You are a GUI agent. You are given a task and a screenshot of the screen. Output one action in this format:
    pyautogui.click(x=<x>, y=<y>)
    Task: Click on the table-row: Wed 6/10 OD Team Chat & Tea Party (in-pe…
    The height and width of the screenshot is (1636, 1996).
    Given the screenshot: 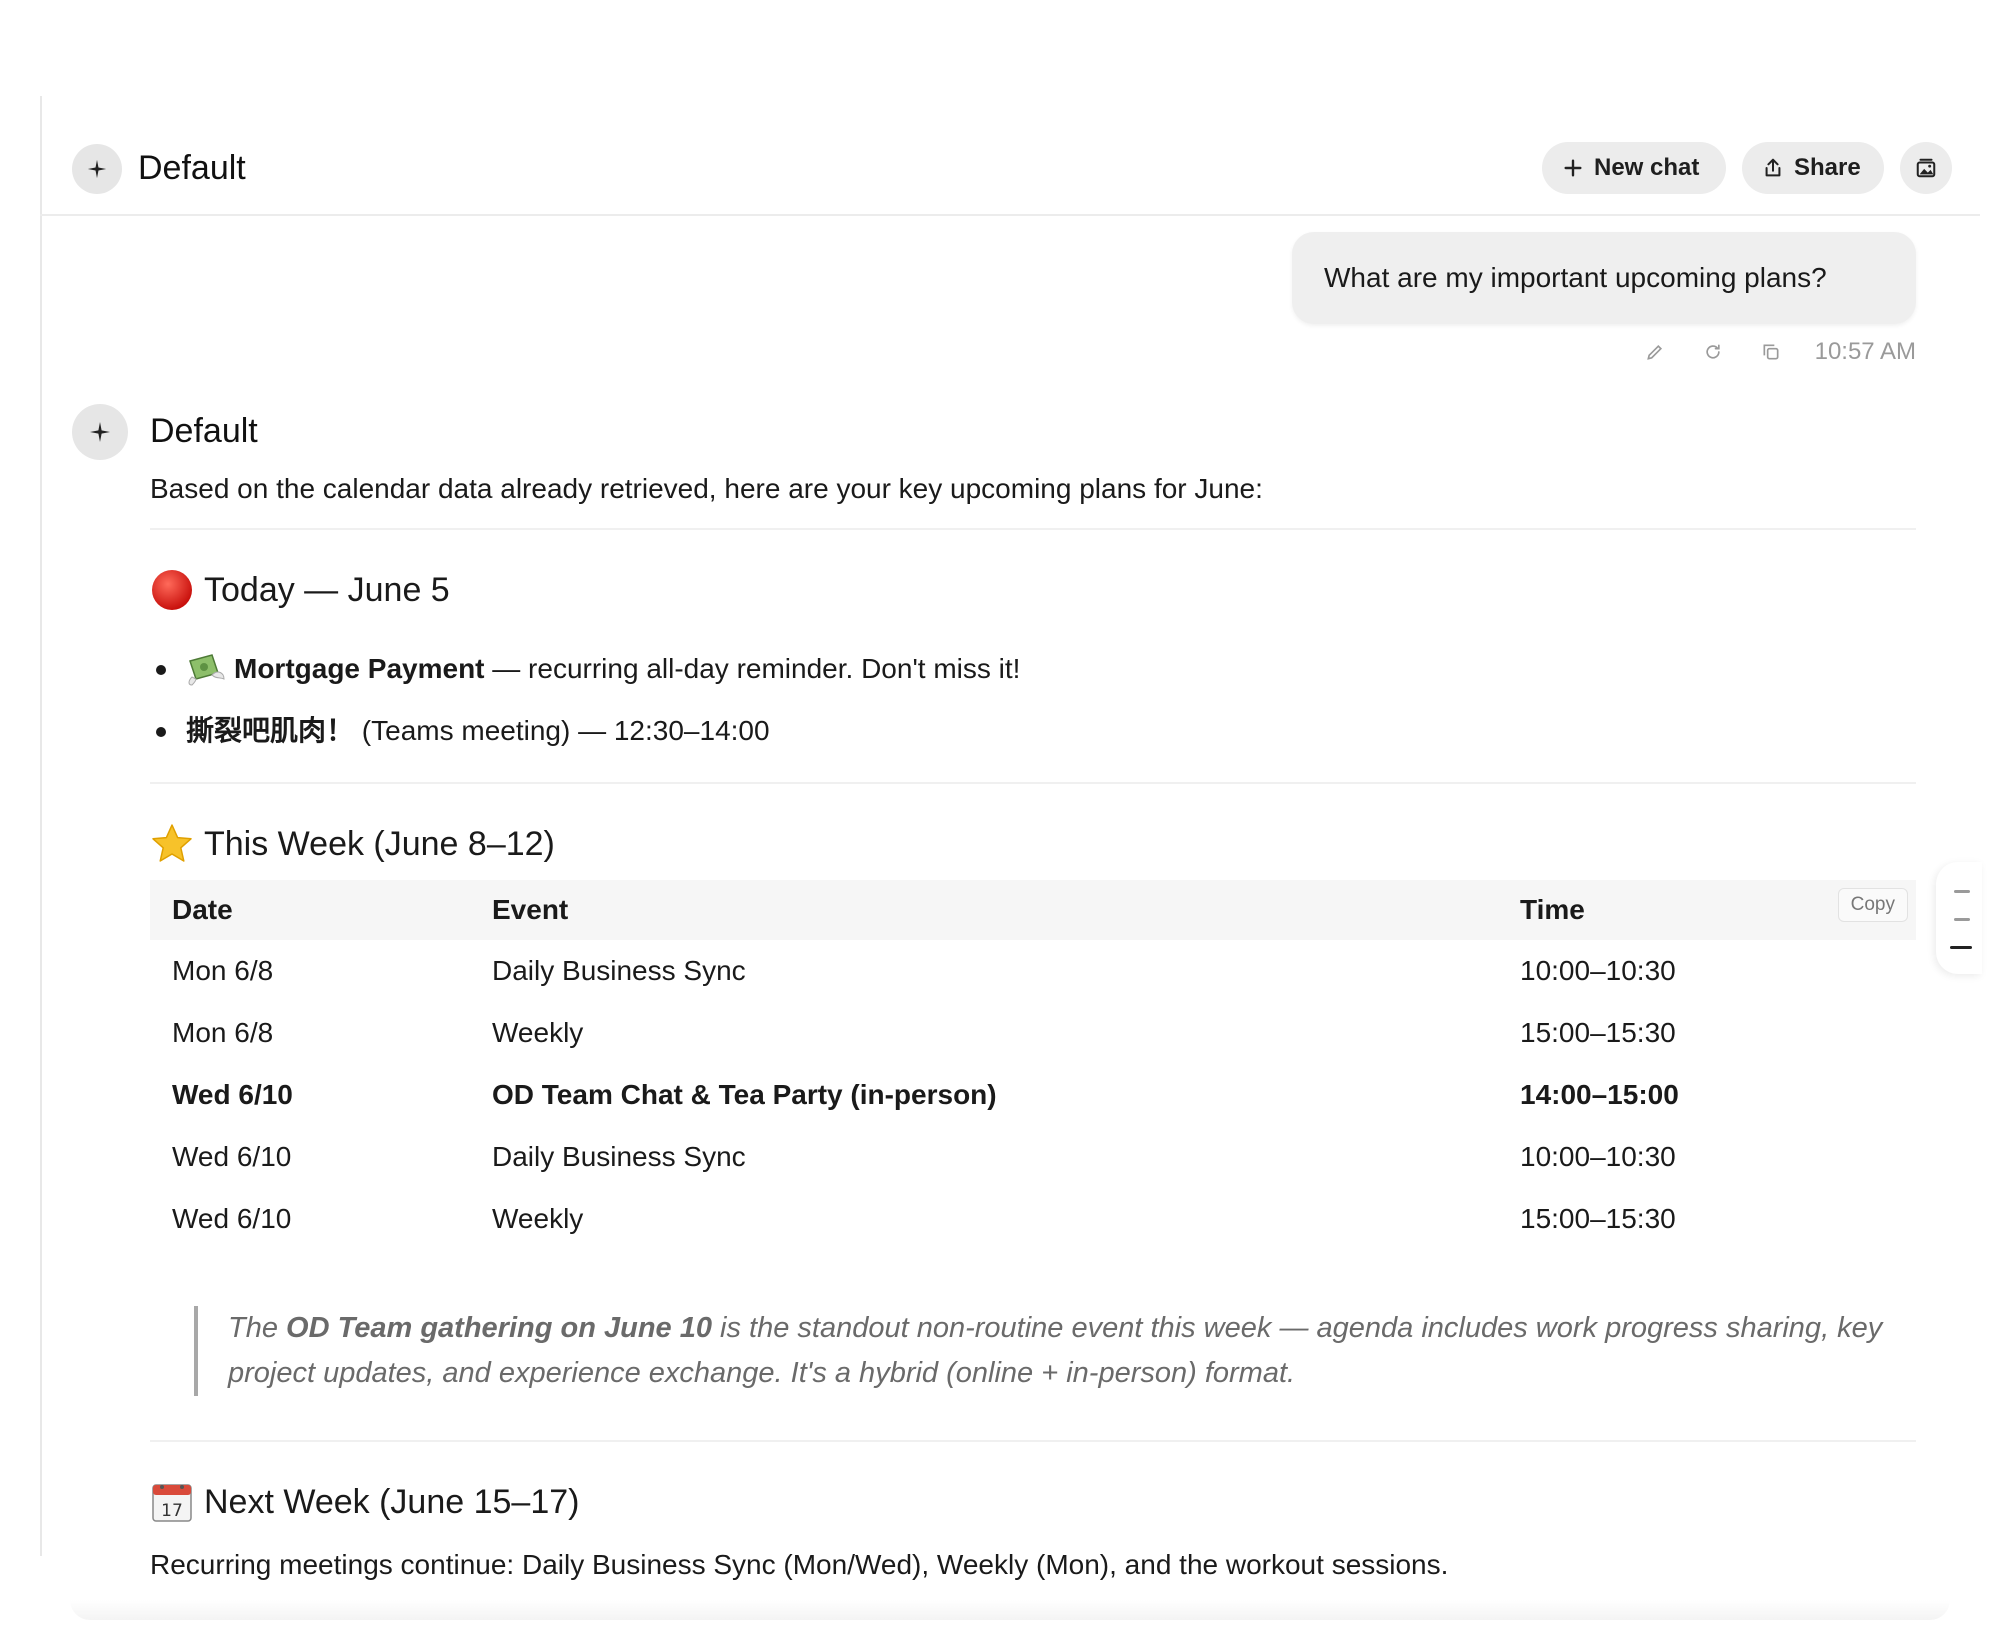 What is the action you would take?
    pyautogui.click(x=1033, y=1095)
    